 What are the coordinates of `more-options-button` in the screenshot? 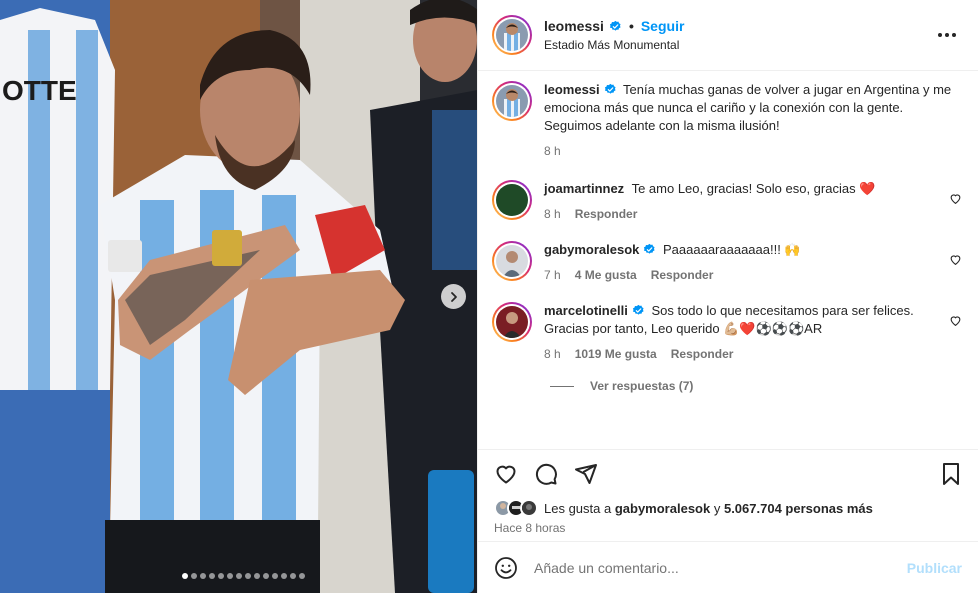 It's located at (948, 35).